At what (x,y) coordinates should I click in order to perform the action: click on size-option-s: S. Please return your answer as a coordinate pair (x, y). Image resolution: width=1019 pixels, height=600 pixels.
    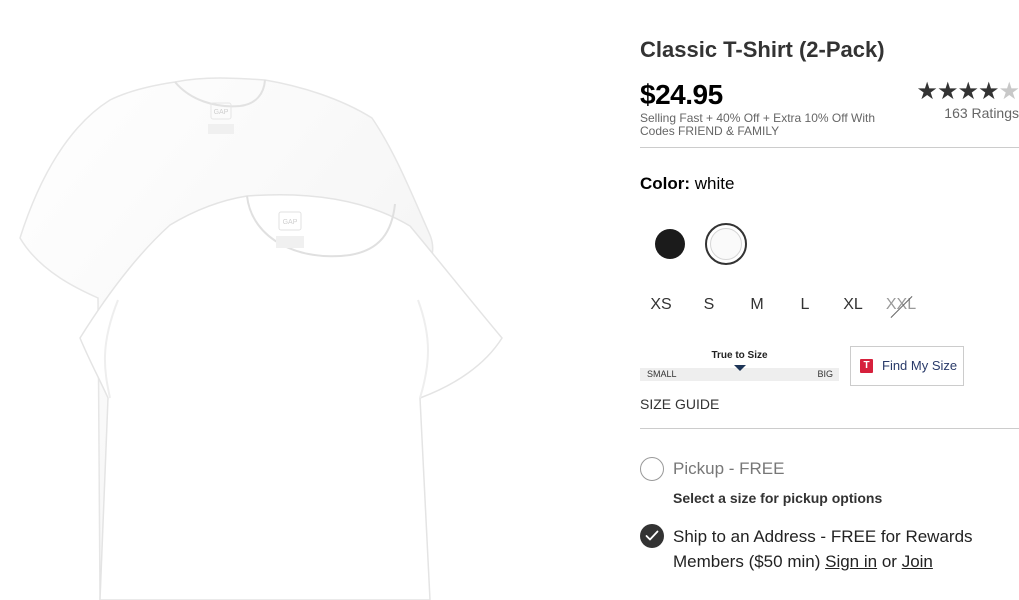
    Looking at the image, I should click on (709, 305).